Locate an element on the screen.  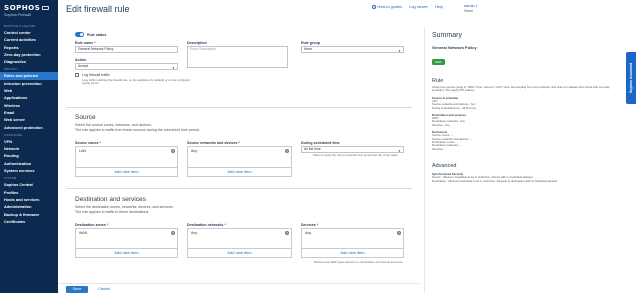
rule-name-input: General Network Policy is located at coordinates (126, 49).